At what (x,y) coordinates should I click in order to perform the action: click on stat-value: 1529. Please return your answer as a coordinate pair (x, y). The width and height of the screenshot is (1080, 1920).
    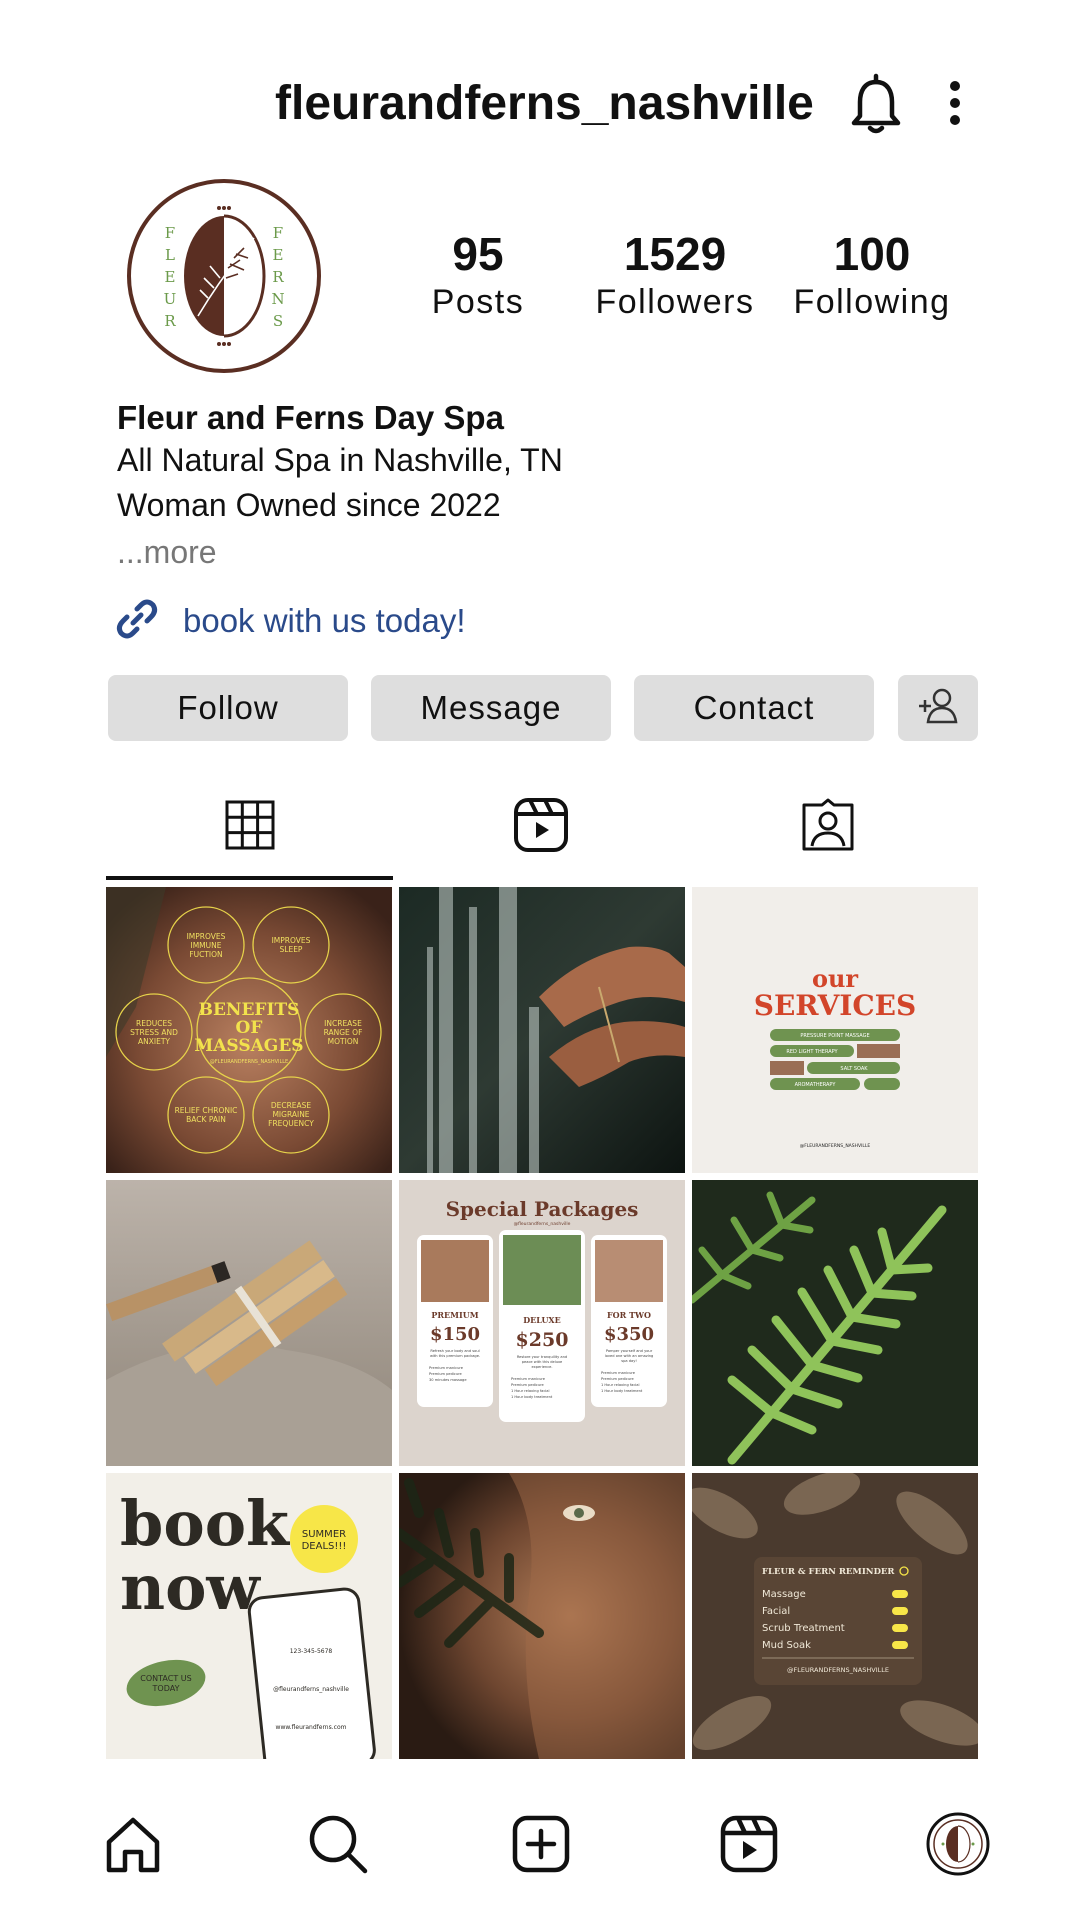
    Looking at the image, I should click on (675, 254).